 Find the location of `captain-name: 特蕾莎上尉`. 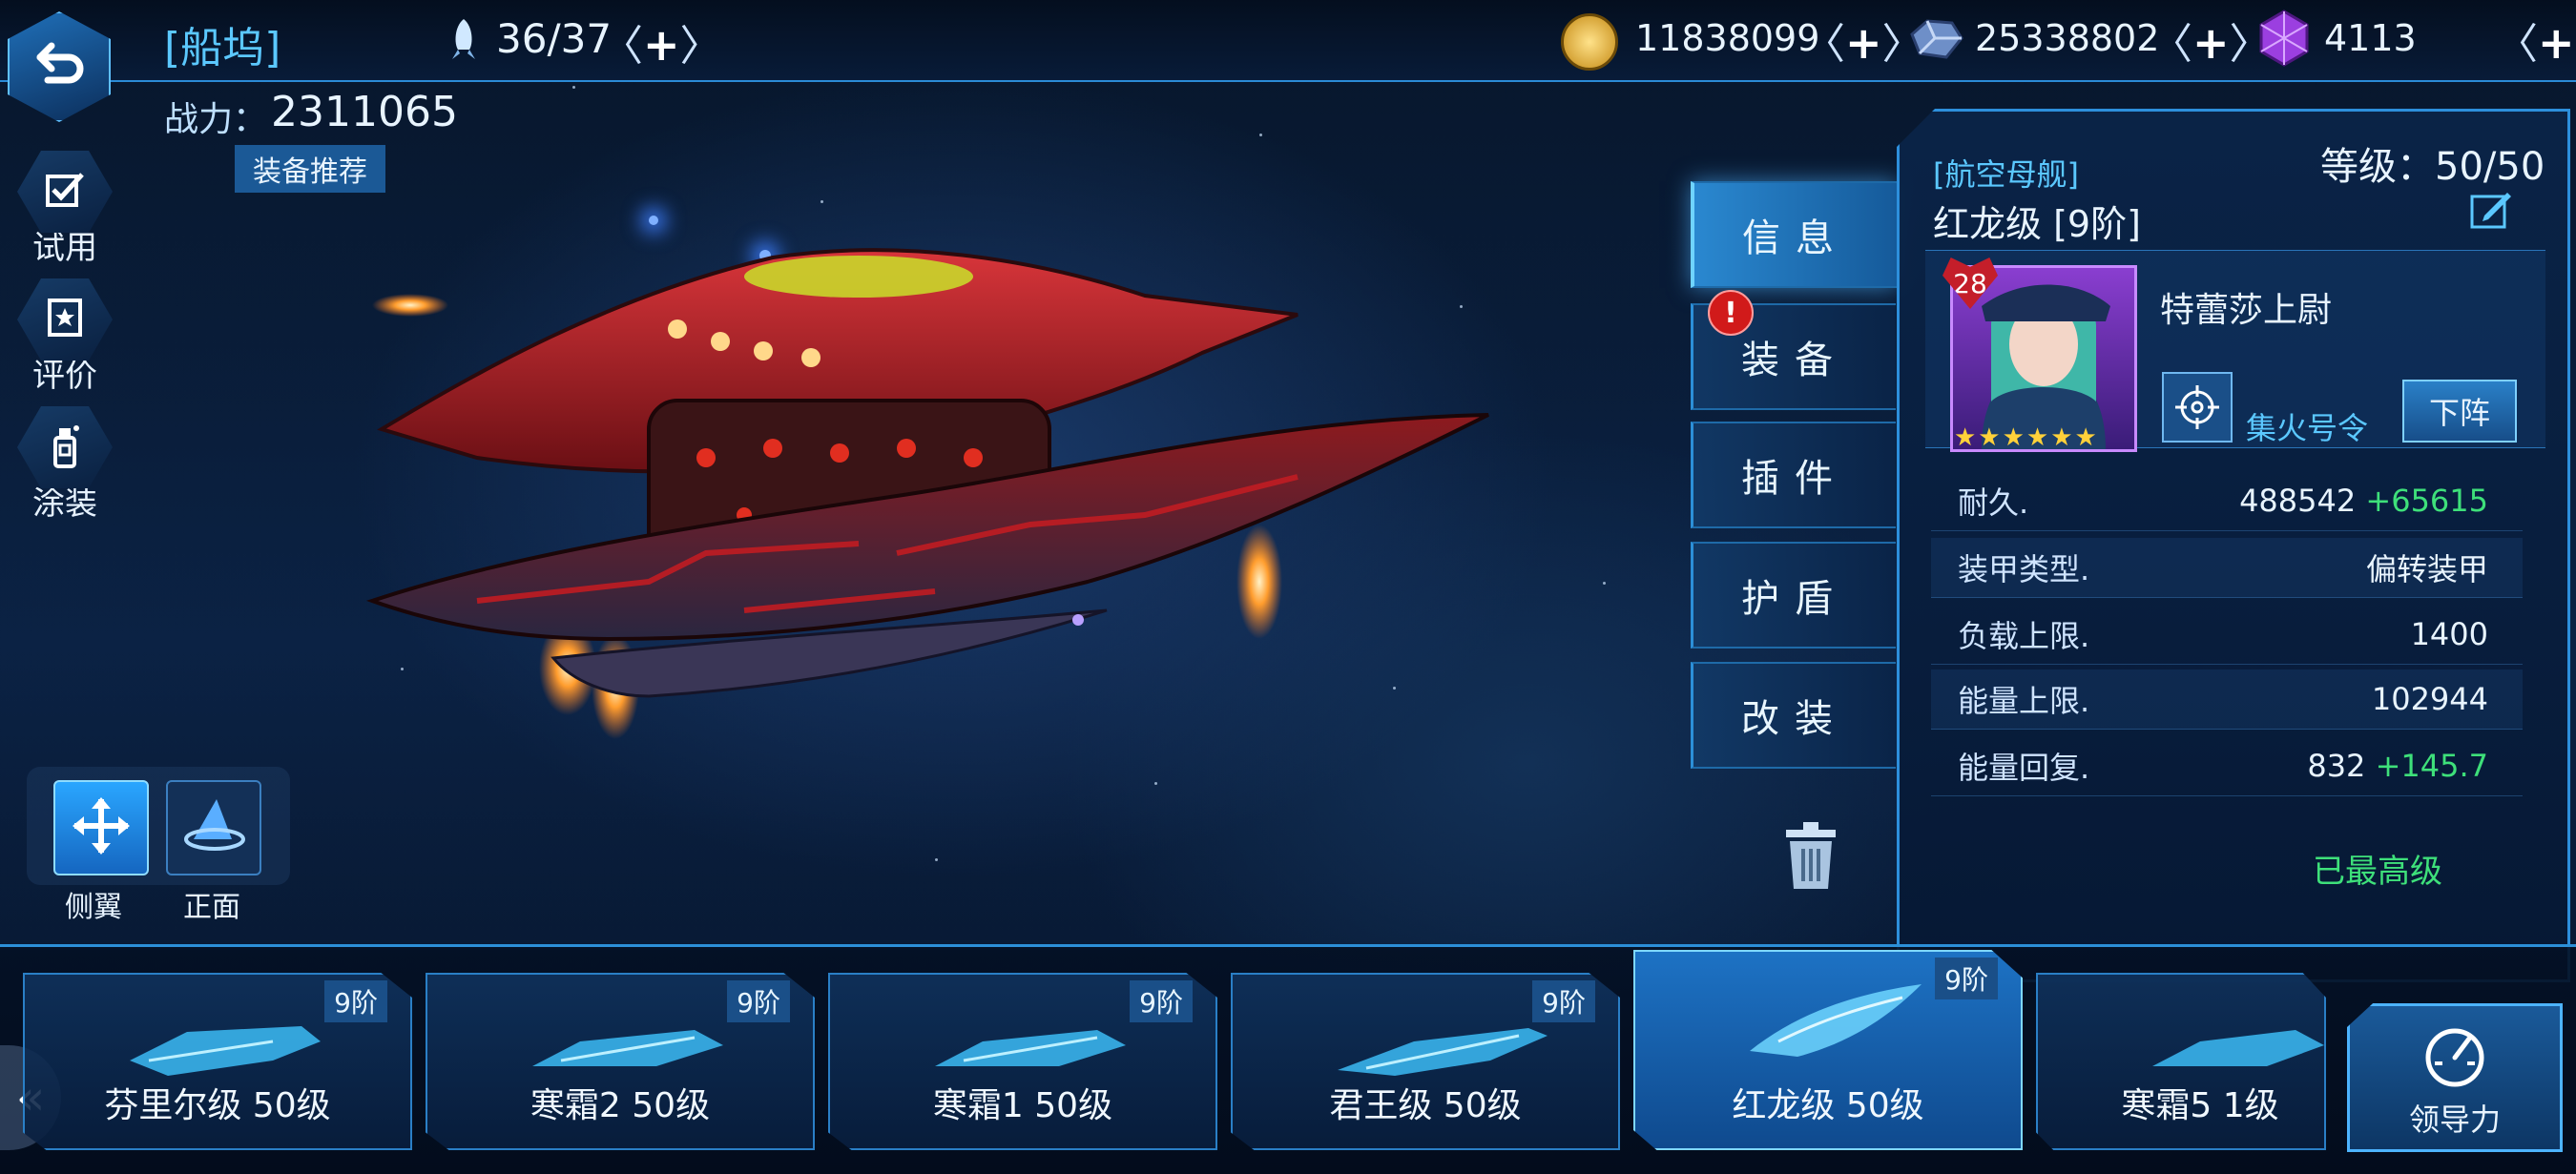

captain-name: 特蕾莎上尉 is located at coordinates (2246, 310).